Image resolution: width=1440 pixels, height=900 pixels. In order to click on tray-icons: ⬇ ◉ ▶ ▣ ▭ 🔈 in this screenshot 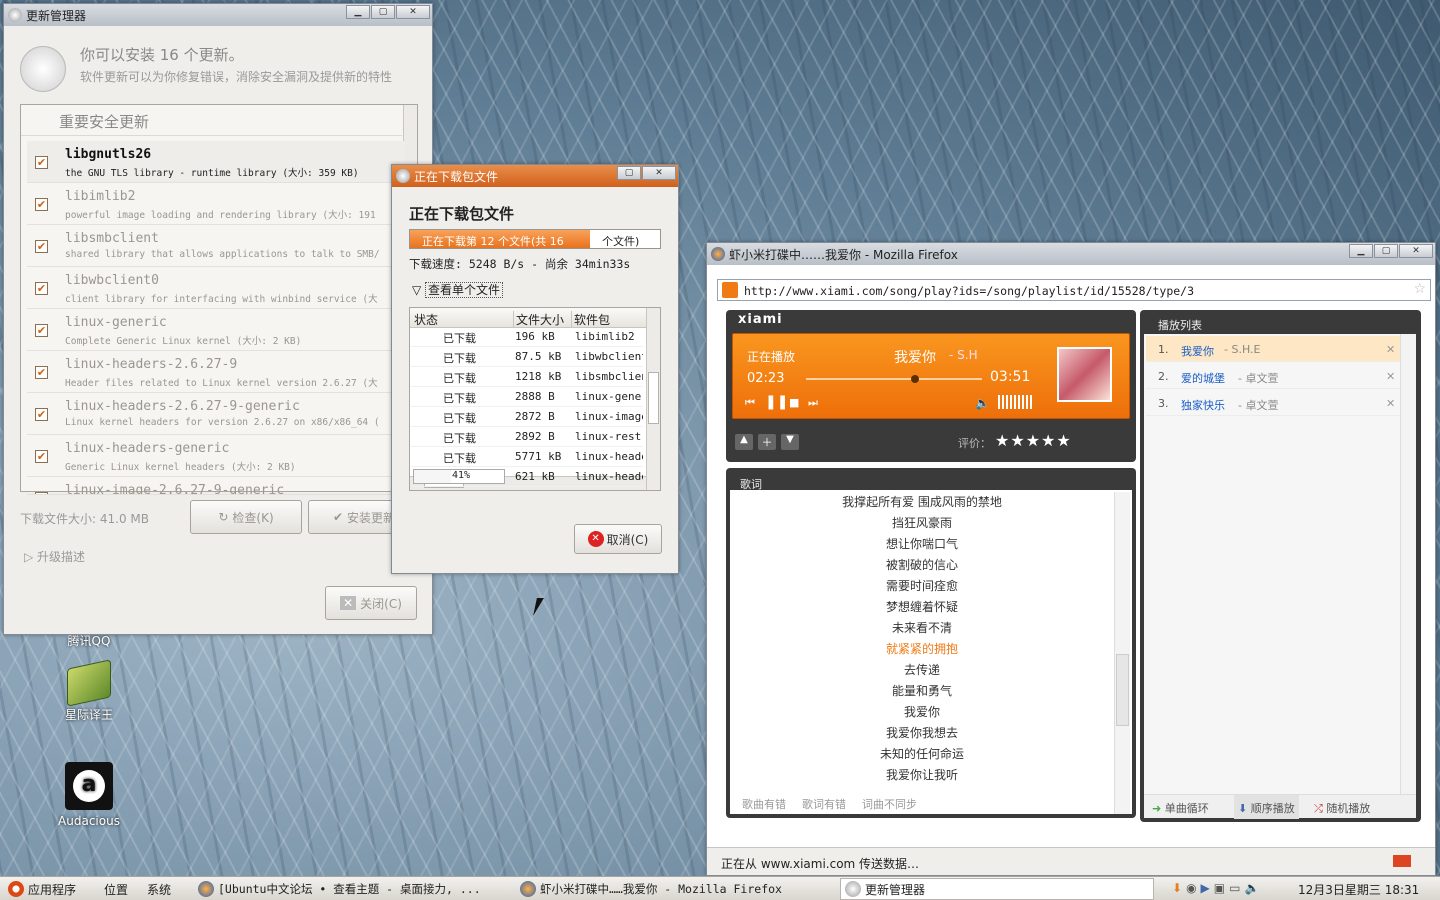, I will do `click(1232, 889)`.